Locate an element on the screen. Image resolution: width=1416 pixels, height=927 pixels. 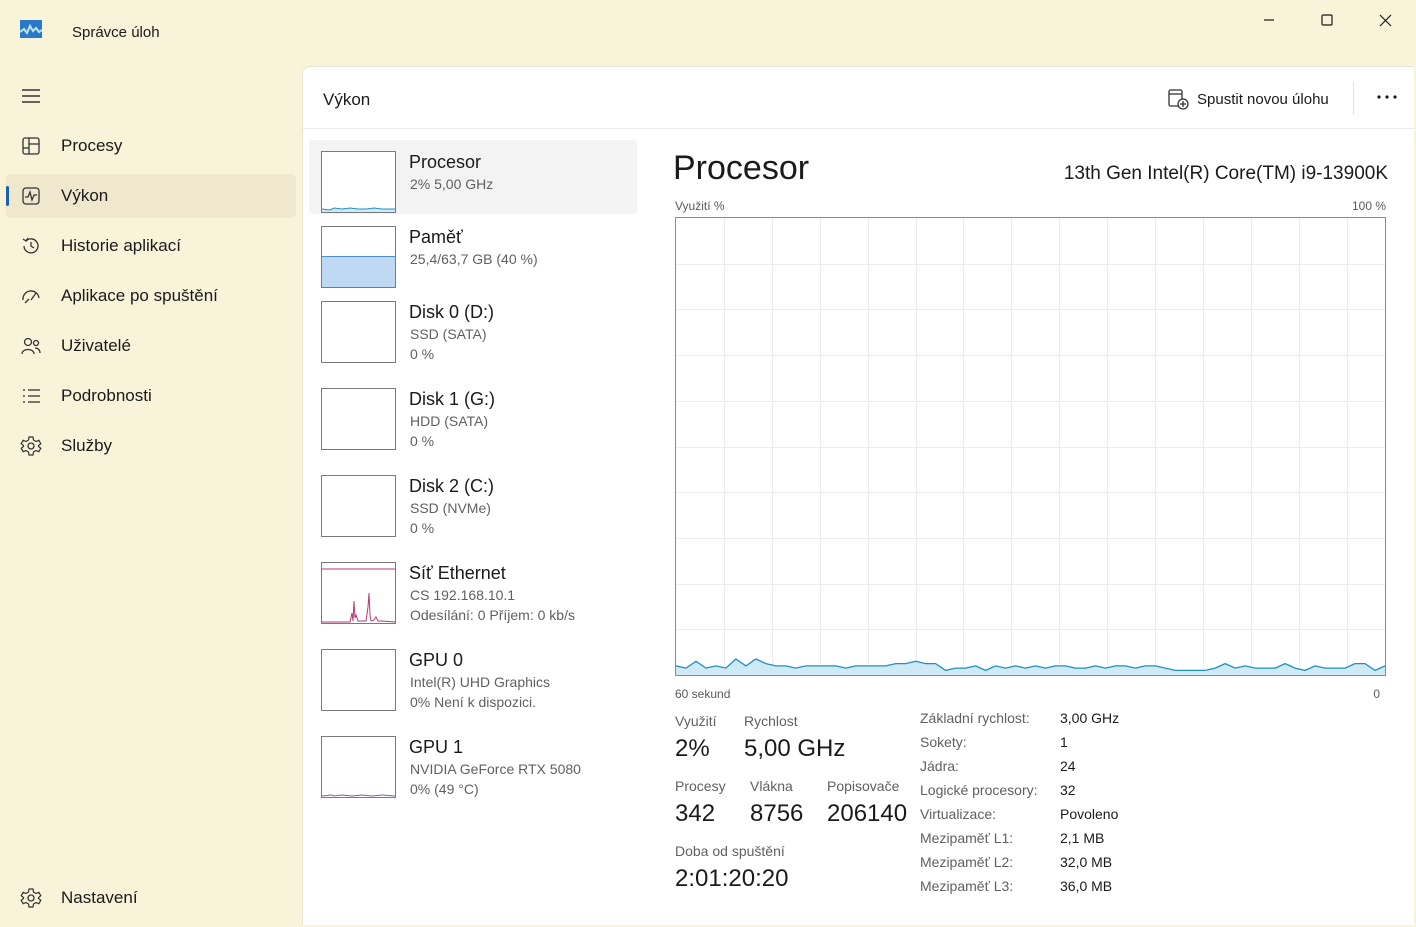
close-icon is located at coordinates (1385, 20).